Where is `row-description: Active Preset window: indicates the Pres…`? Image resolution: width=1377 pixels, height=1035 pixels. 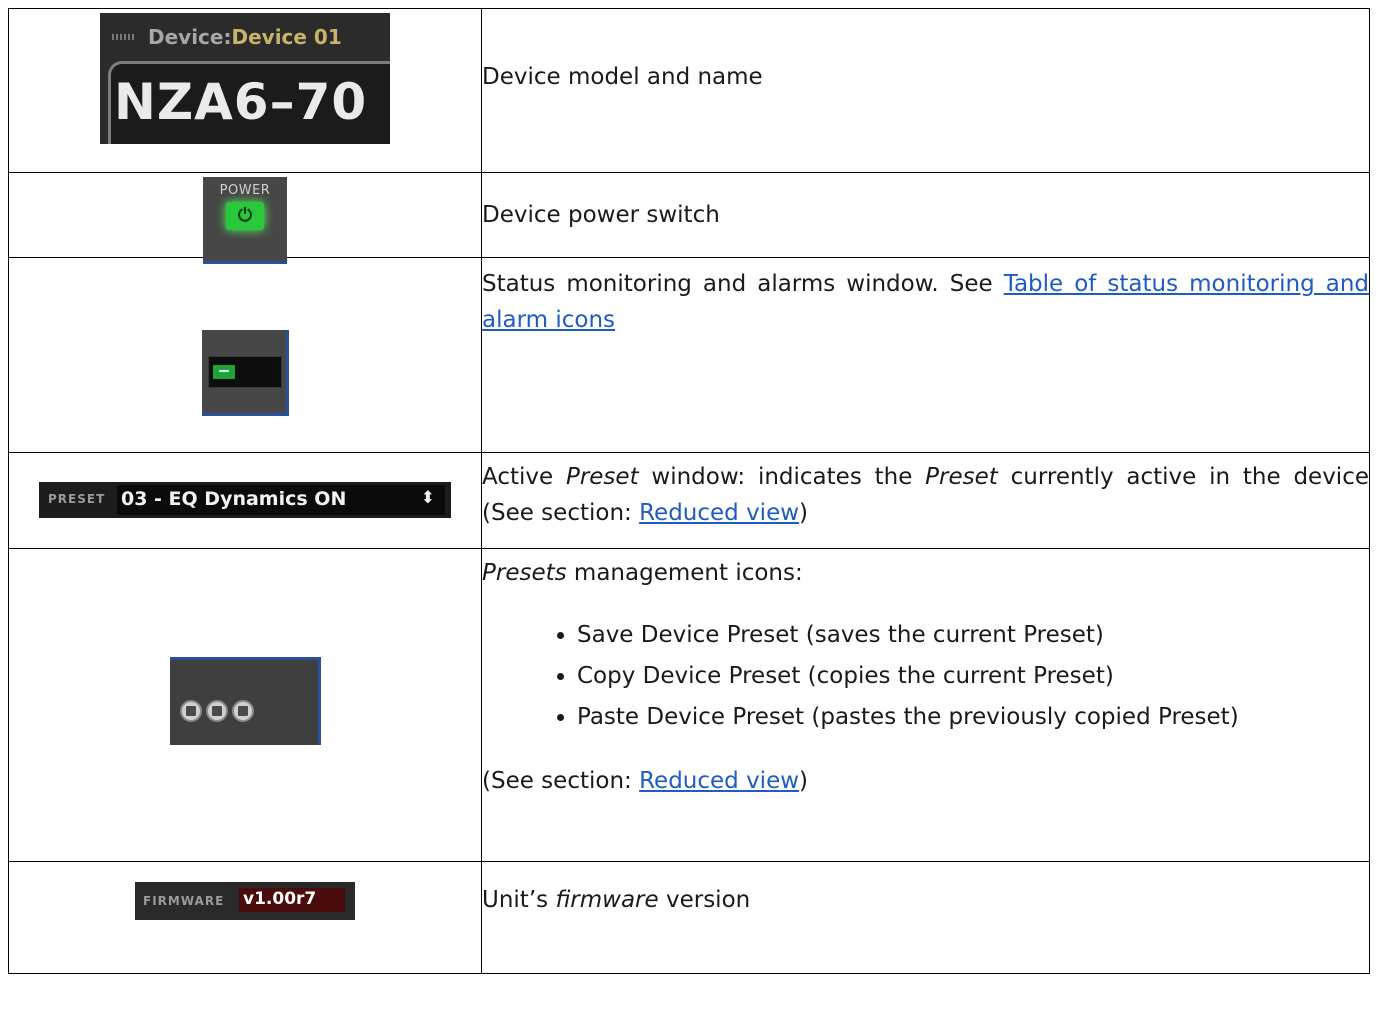
row-description: Active Preset window: indicates the Pres… is located at coordinates (925, 495).